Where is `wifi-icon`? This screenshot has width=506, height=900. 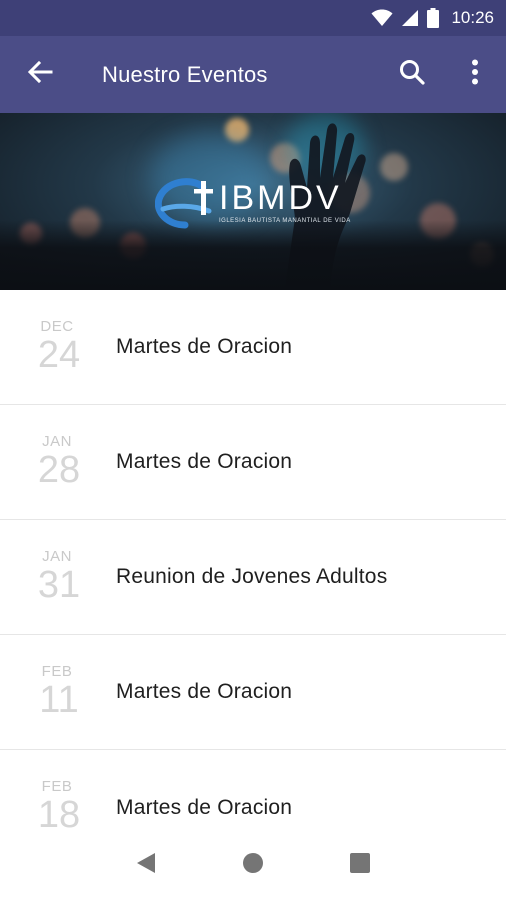
wifi-icon is located at coordinates (382, 18).